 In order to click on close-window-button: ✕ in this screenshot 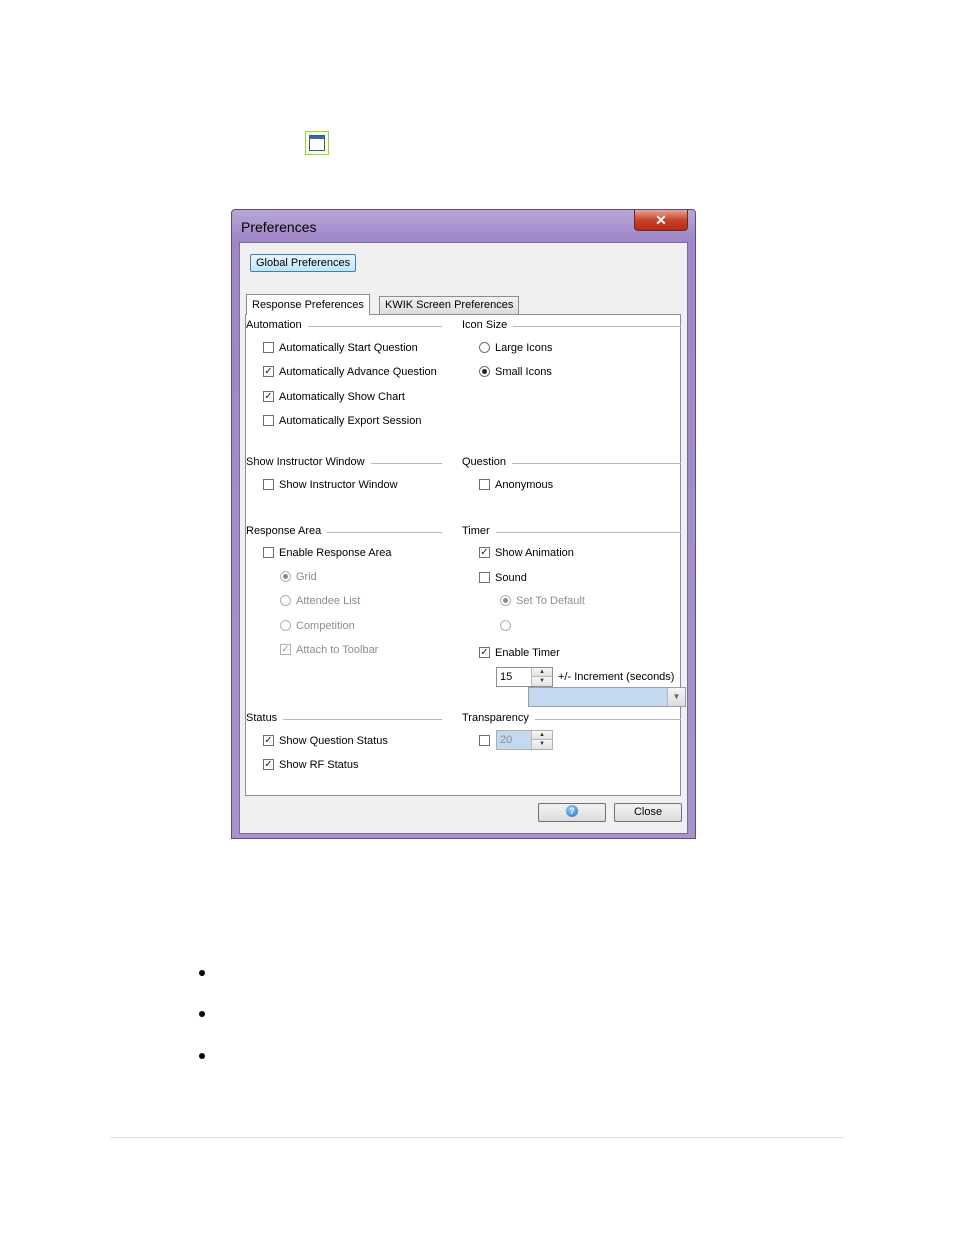, I will do `click(661, 220)`.